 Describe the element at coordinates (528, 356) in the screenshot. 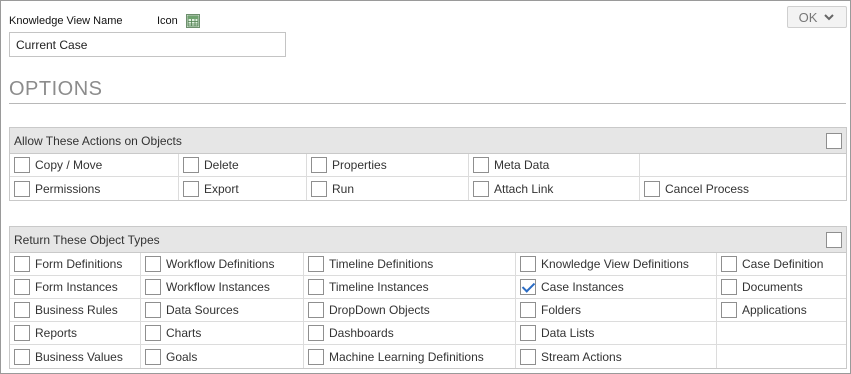

I see `stream-actions-checkbox` at that location.